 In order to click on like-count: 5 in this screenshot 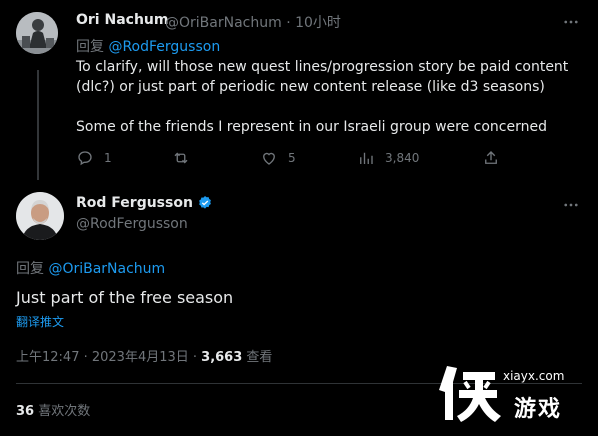, I will do `click(292, 158)`.